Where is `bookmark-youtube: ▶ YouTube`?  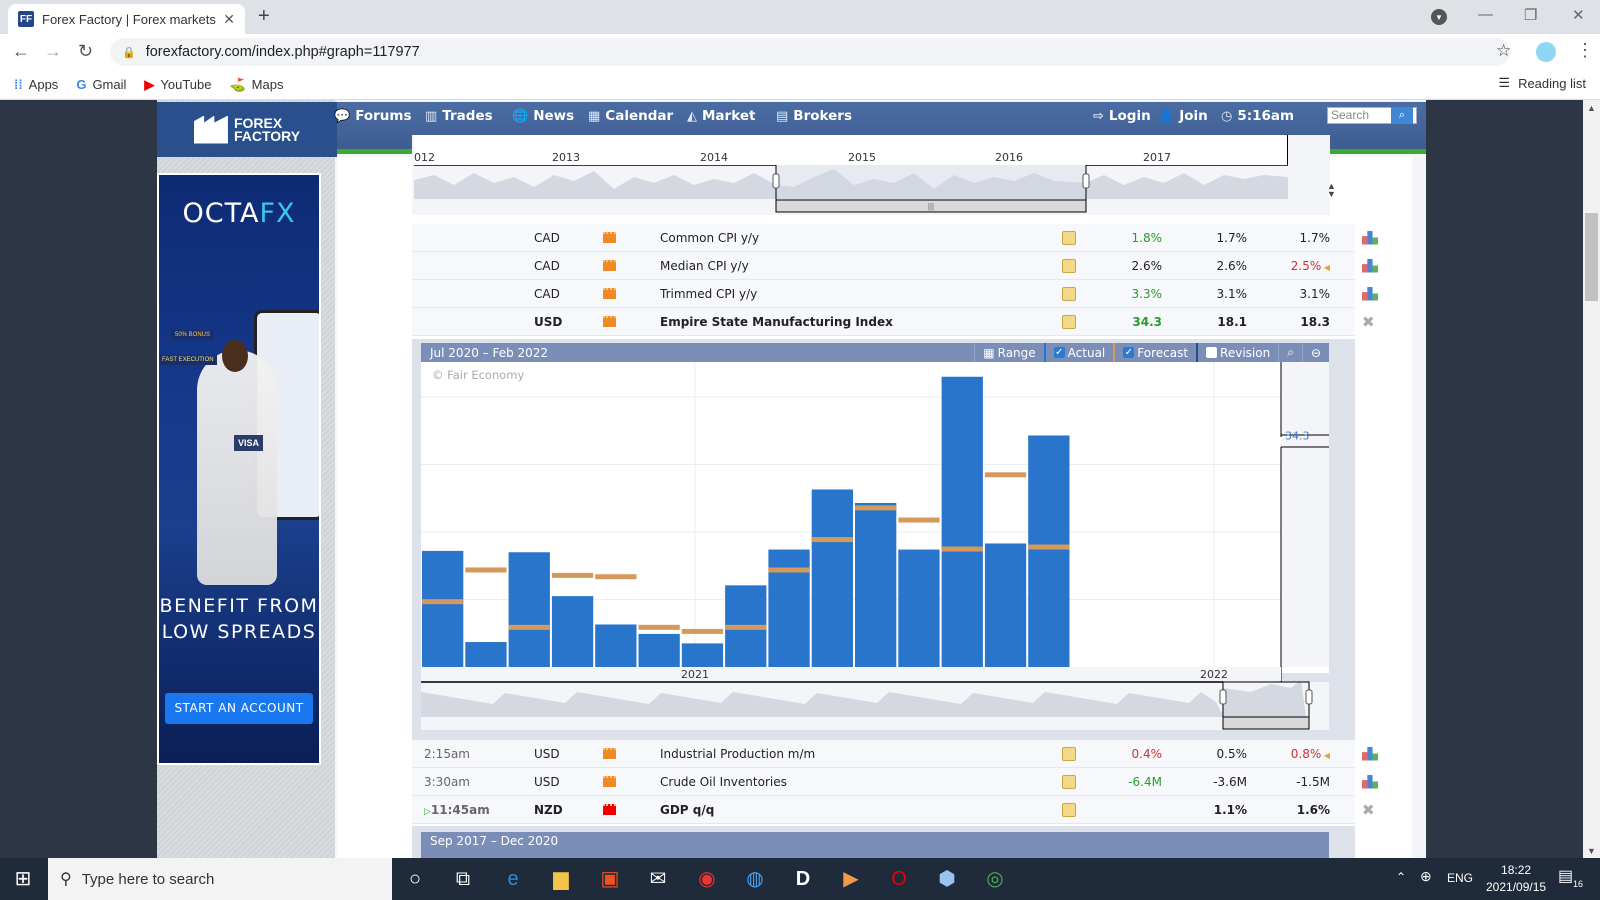 bookmark-youtube: ▶ YouTube is located at coordinates (177, 85).